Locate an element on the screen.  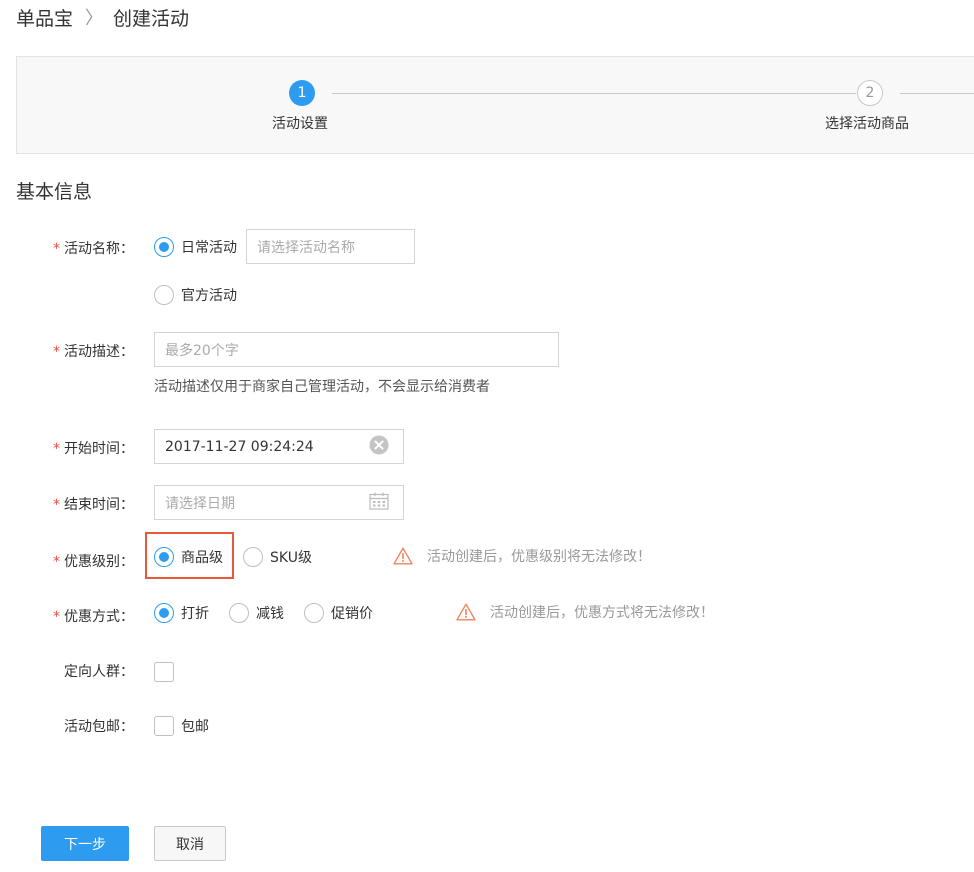
radio-sku-level-label: SKU级 is located at coordinates (291, 558).